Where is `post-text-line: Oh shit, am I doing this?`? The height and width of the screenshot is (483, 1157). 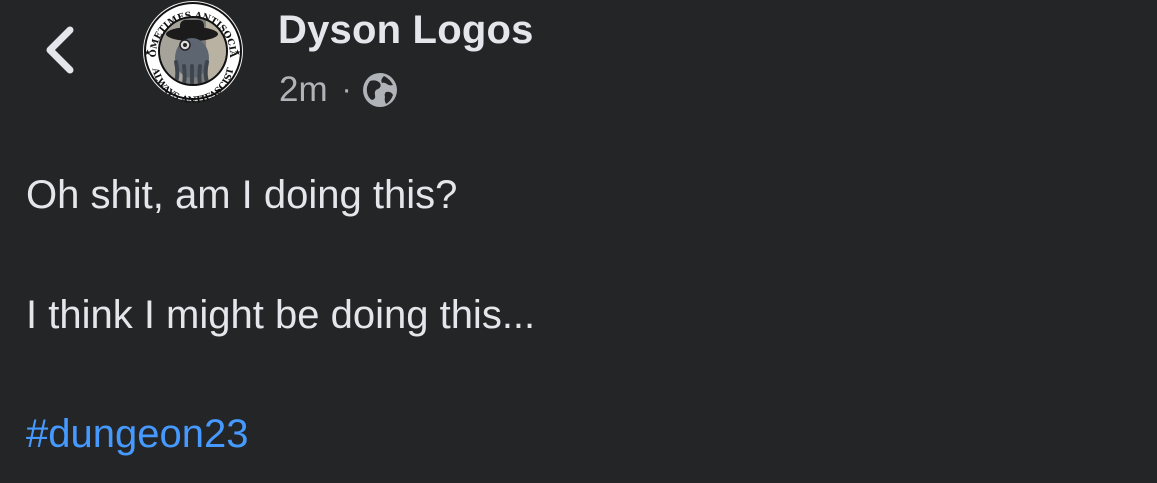
post-text-line: Oh shit, am I doing this? is located at coordinates (242, 195).